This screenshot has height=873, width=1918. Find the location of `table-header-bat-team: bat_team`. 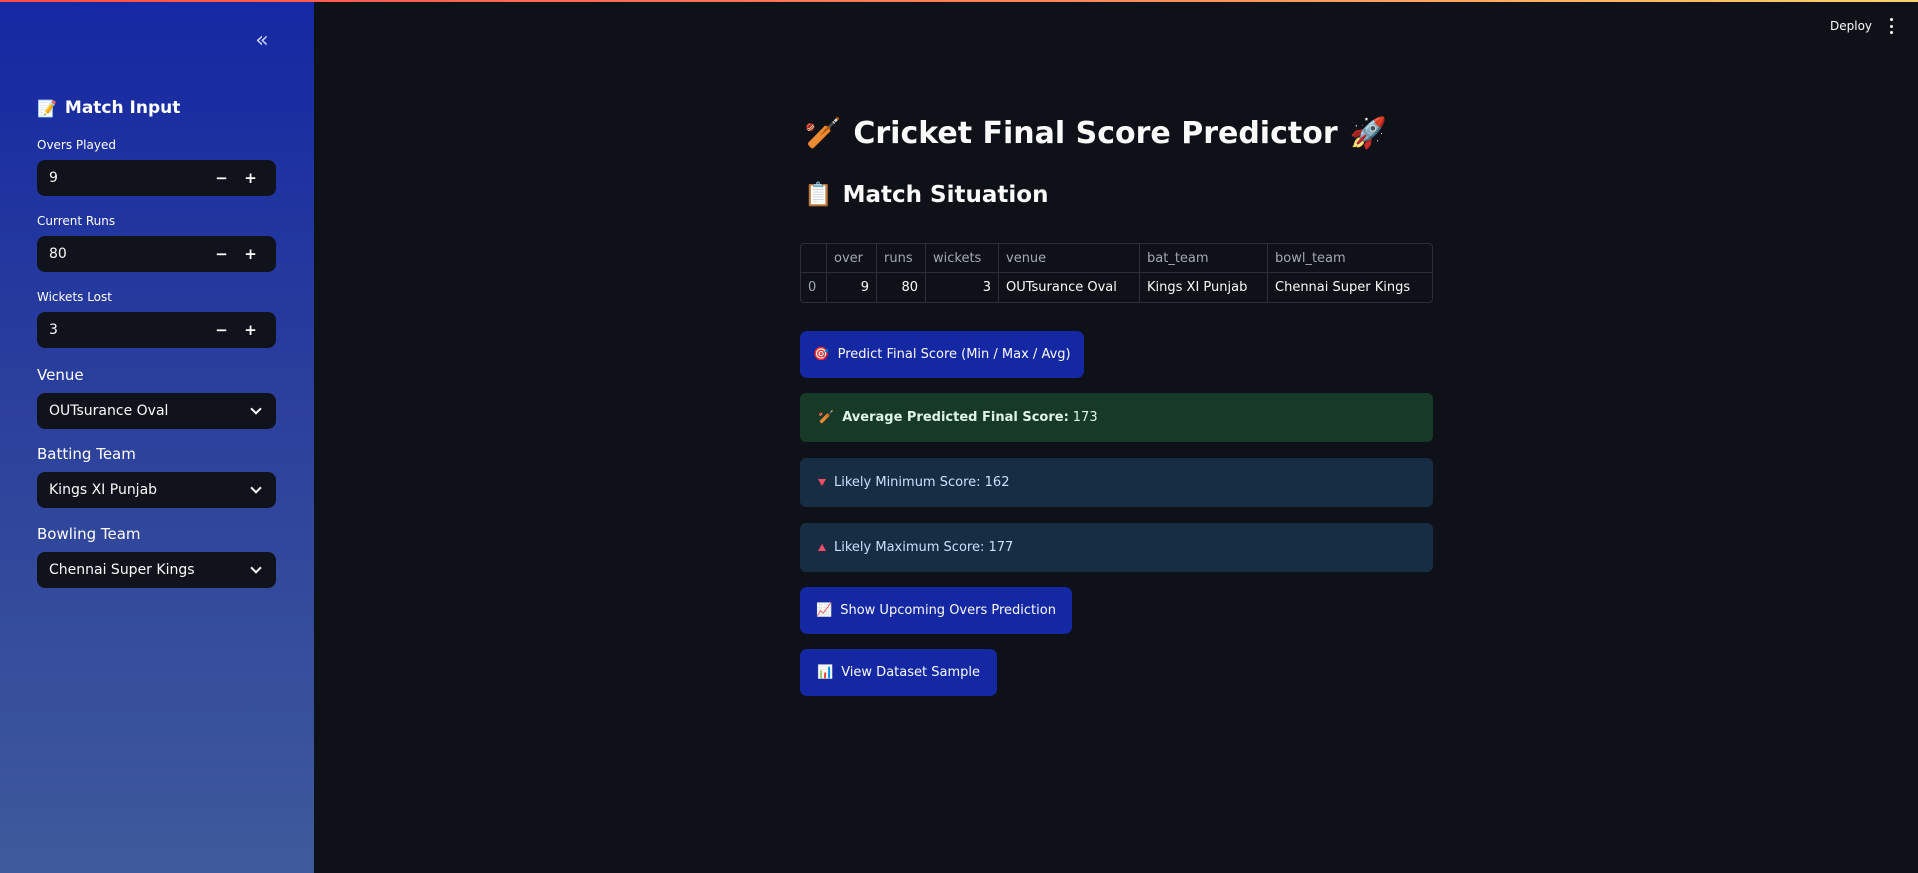

table-header-bat-team: bat_team is located at coordinates (1204, 258).